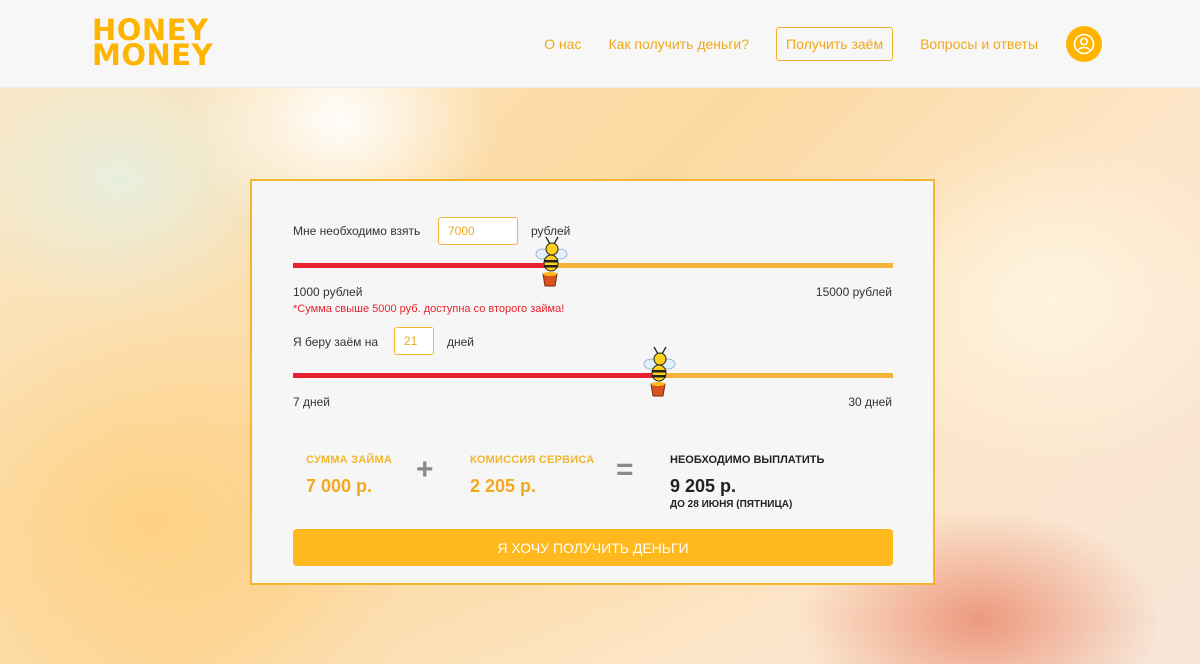  What do you see at coordinates (475, 375) in the screenshot?
I see `term-slider-fill` at bounding box center [475, 375].